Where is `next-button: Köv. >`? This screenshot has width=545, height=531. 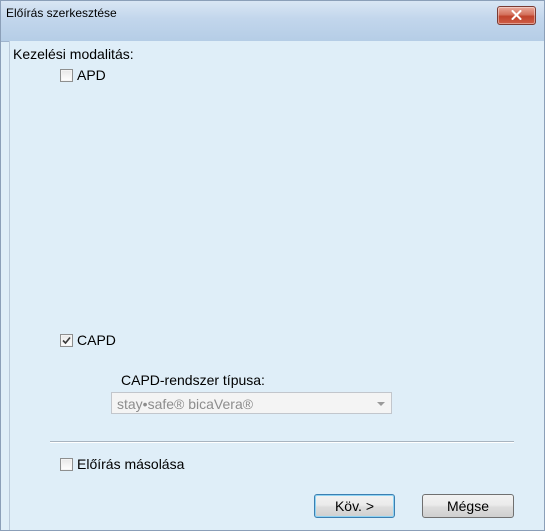 next-button: Köv. > is located at coordinates (354, 506).